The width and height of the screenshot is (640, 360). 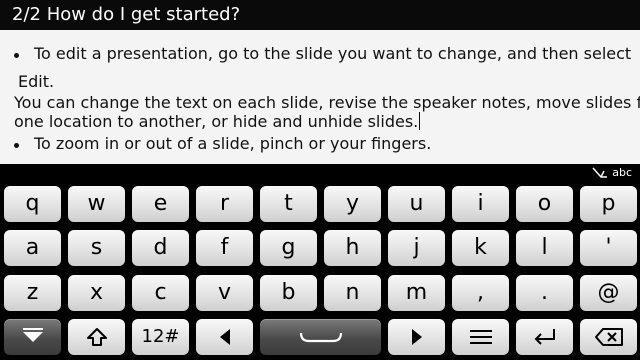 I want to click on space-icon, so click(x=320, y=337).